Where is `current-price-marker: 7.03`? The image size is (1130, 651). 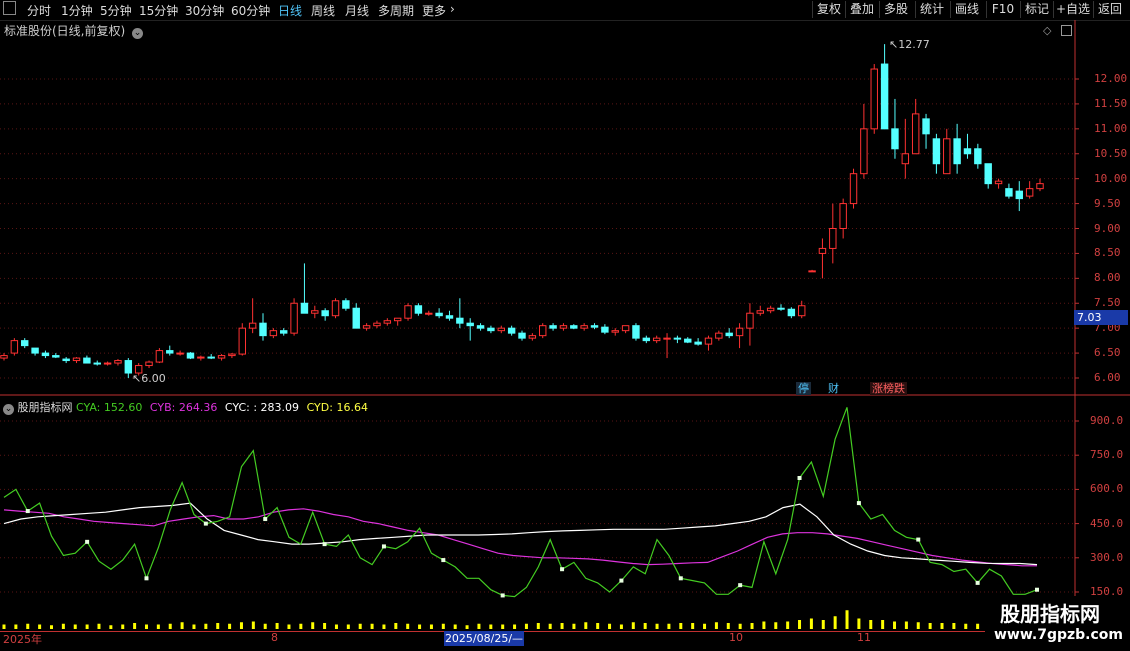 current-price-marker: 7.03 is located at coordinates (1101, 317).